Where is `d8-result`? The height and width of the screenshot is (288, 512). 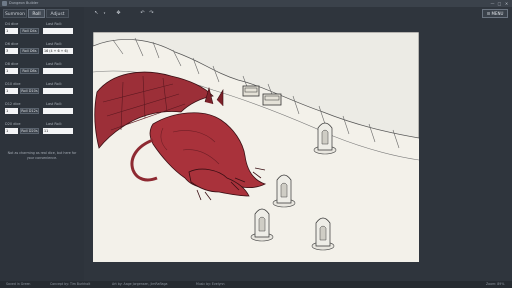 d8-result is located at coordinates (58, 71).